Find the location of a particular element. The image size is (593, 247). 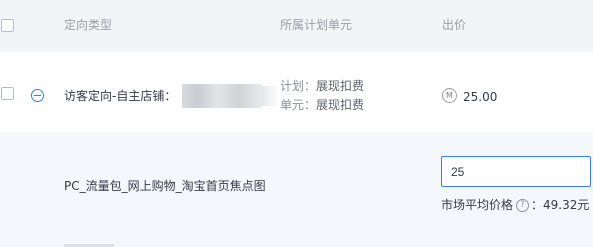

unit-billing: 单元：展现扣费 is located at coordinates (322, 105).